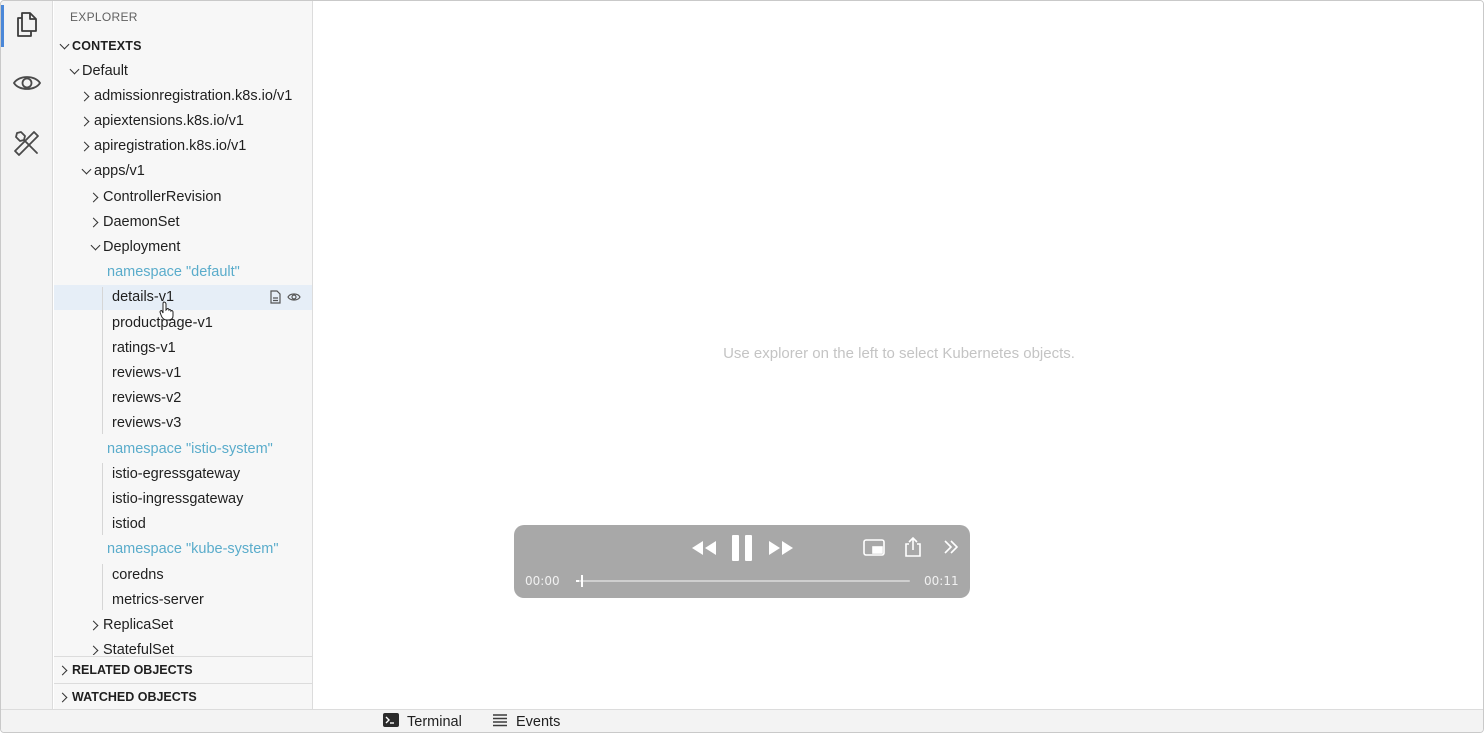 Image resolution: width=1484 pixels, height=733 pixels. I want to click on tree-item-label: metrics-server, so click(158, 599).